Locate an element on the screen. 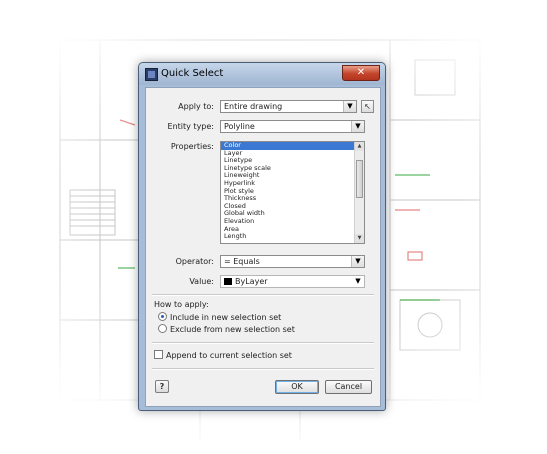  ok-button: OK is located at coordinates (297, 387).